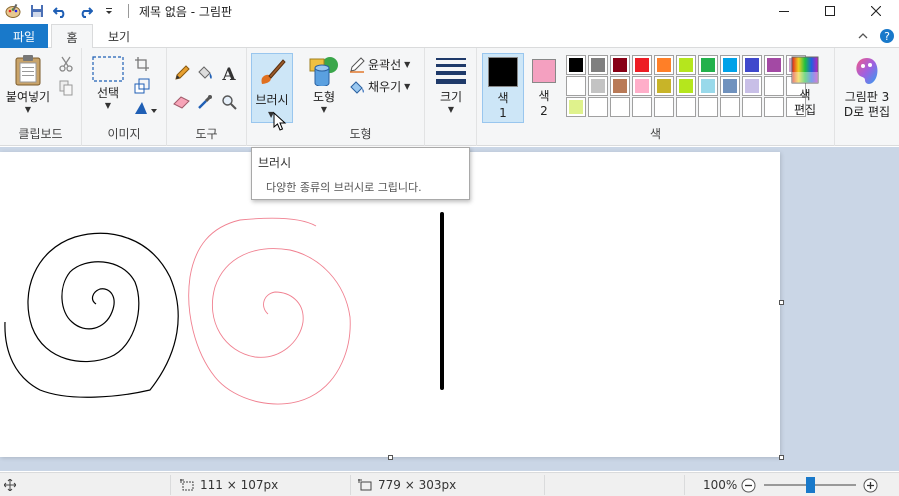 The image size is (899, 496). What do you see at coordinates (781, 302) in the screenshot?
I see `resize-handle-right` at bounding box center [781, 302].